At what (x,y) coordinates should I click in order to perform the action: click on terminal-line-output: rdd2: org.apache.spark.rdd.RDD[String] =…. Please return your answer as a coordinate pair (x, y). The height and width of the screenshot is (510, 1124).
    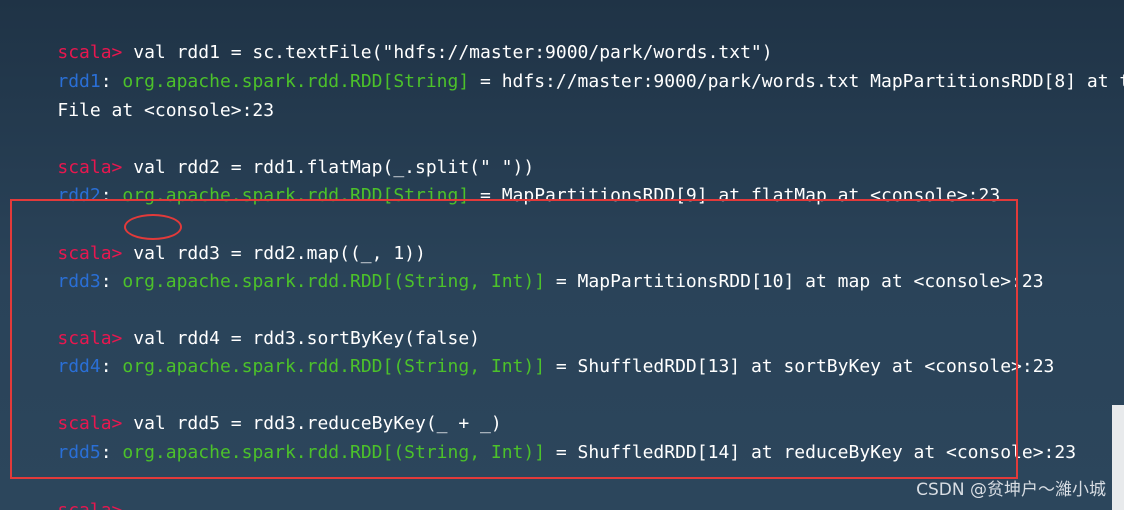
    Looking at the image, I should click on (507, 180).